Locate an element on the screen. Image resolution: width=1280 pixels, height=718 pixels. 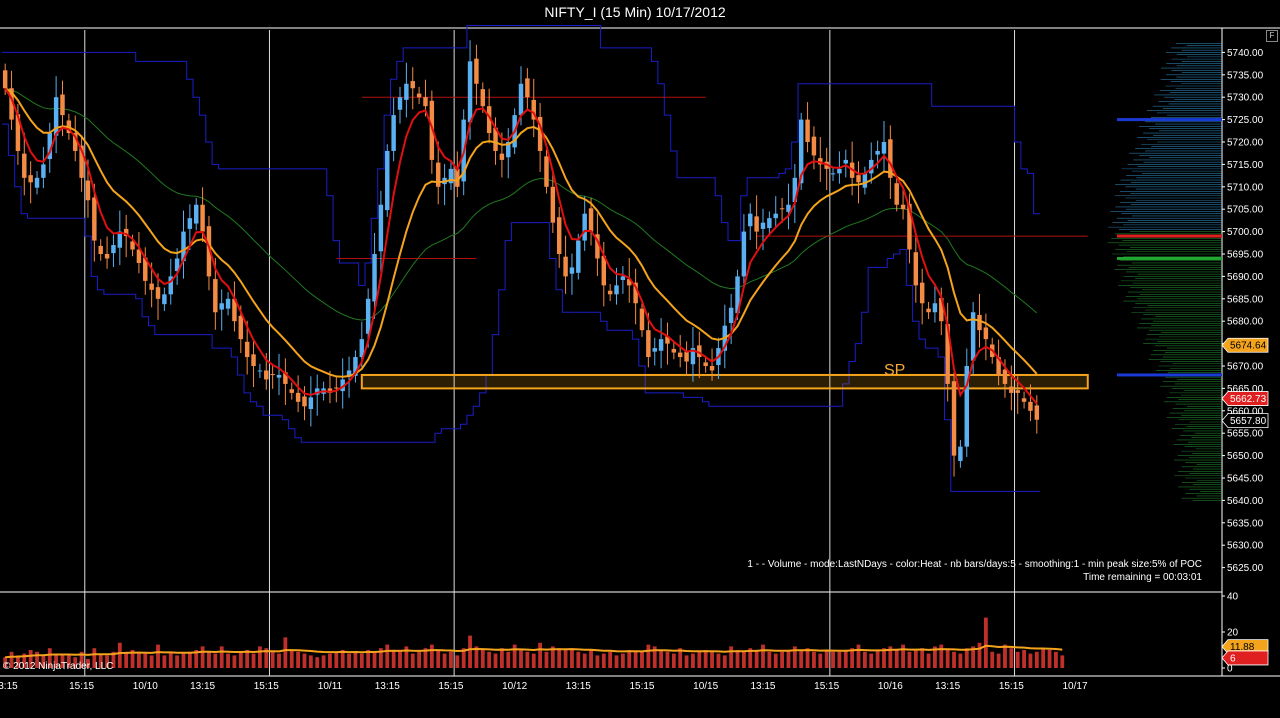
y-tick-label: 5645.00 is located at coordinates (1245, 479).